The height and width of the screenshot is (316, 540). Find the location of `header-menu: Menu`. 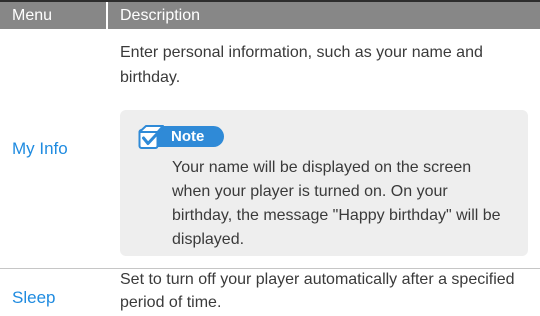

header-menu: Menu is located at coordinates (53, 15).